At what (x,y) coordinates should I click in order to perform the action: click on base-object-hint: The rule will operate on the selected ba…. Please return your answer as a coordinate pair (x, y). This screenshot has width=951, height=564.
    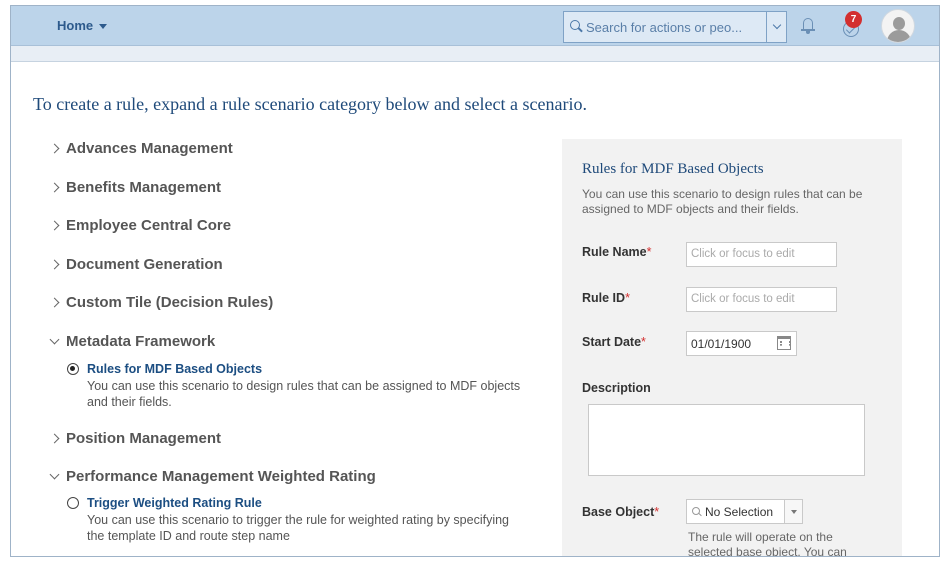
    Looking at the image, I should click on (767, 543).